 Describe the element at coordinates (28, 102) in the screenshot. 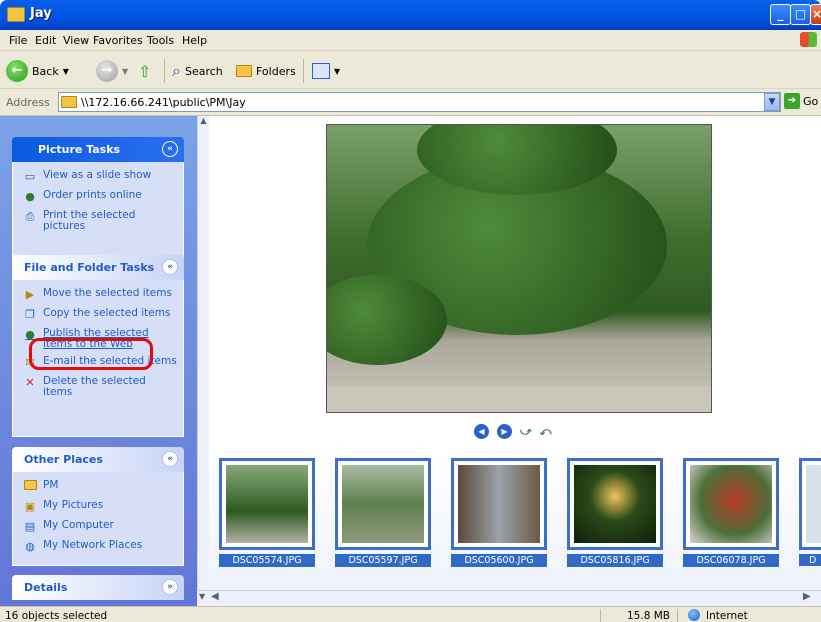

I see `address-label: Address` at that location.